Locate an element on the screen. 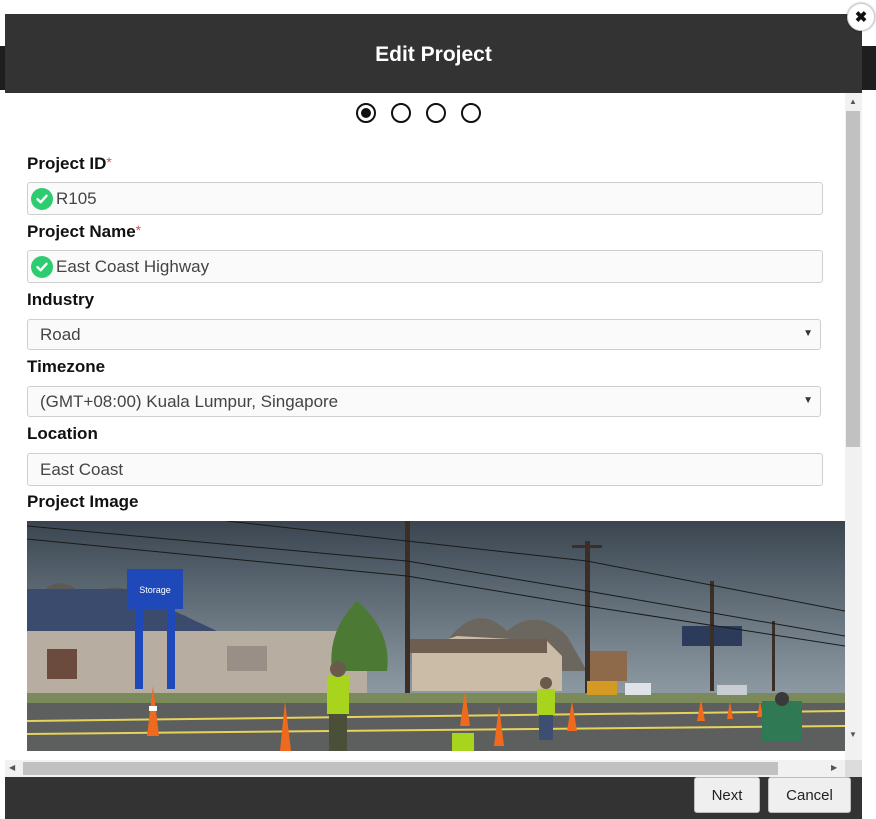  cancel-button: Cancel is located at coordinates (809, 795).